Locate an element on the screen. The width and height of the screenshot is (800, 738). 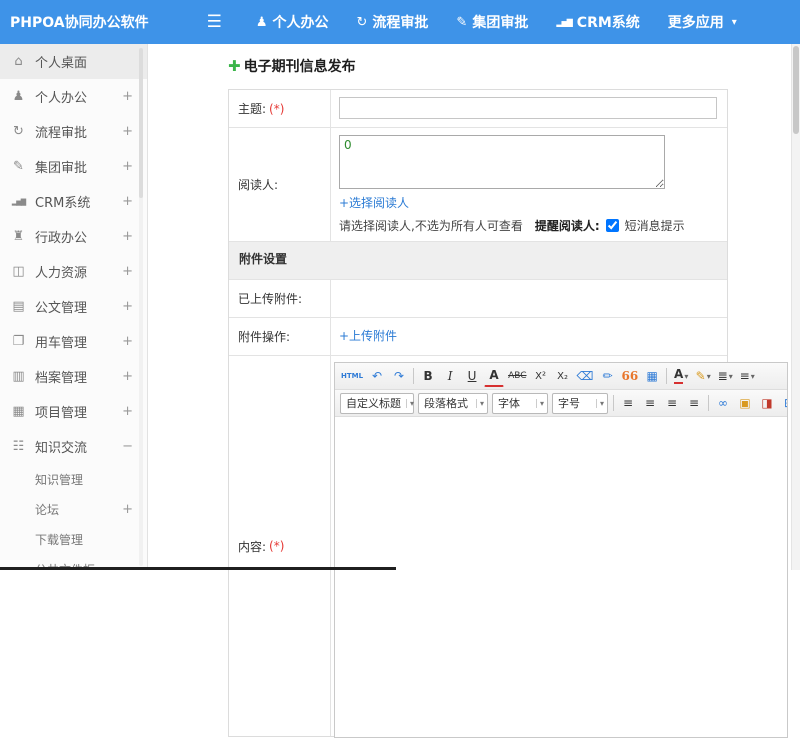
ordered-list-button: ≣ ▾ is located at coordinates (725, 376).